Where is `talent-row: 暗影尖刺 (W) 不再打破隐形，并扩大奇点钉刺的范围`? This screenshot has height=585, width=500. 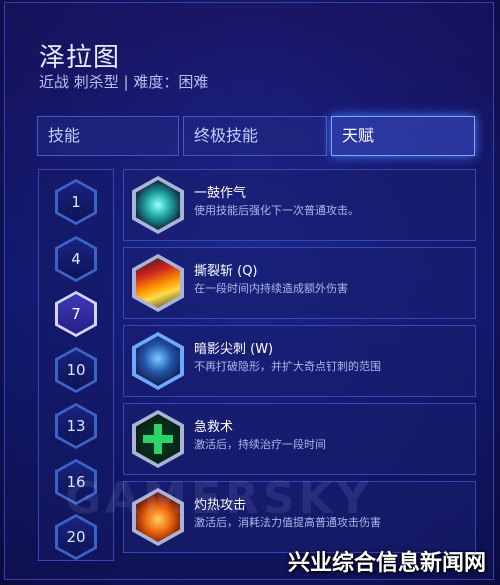
talent-row: 暗影尖刺 (W) 不再打破隐形，并扩大奇点钉刺的范围 is located at coordinates (299, 361).